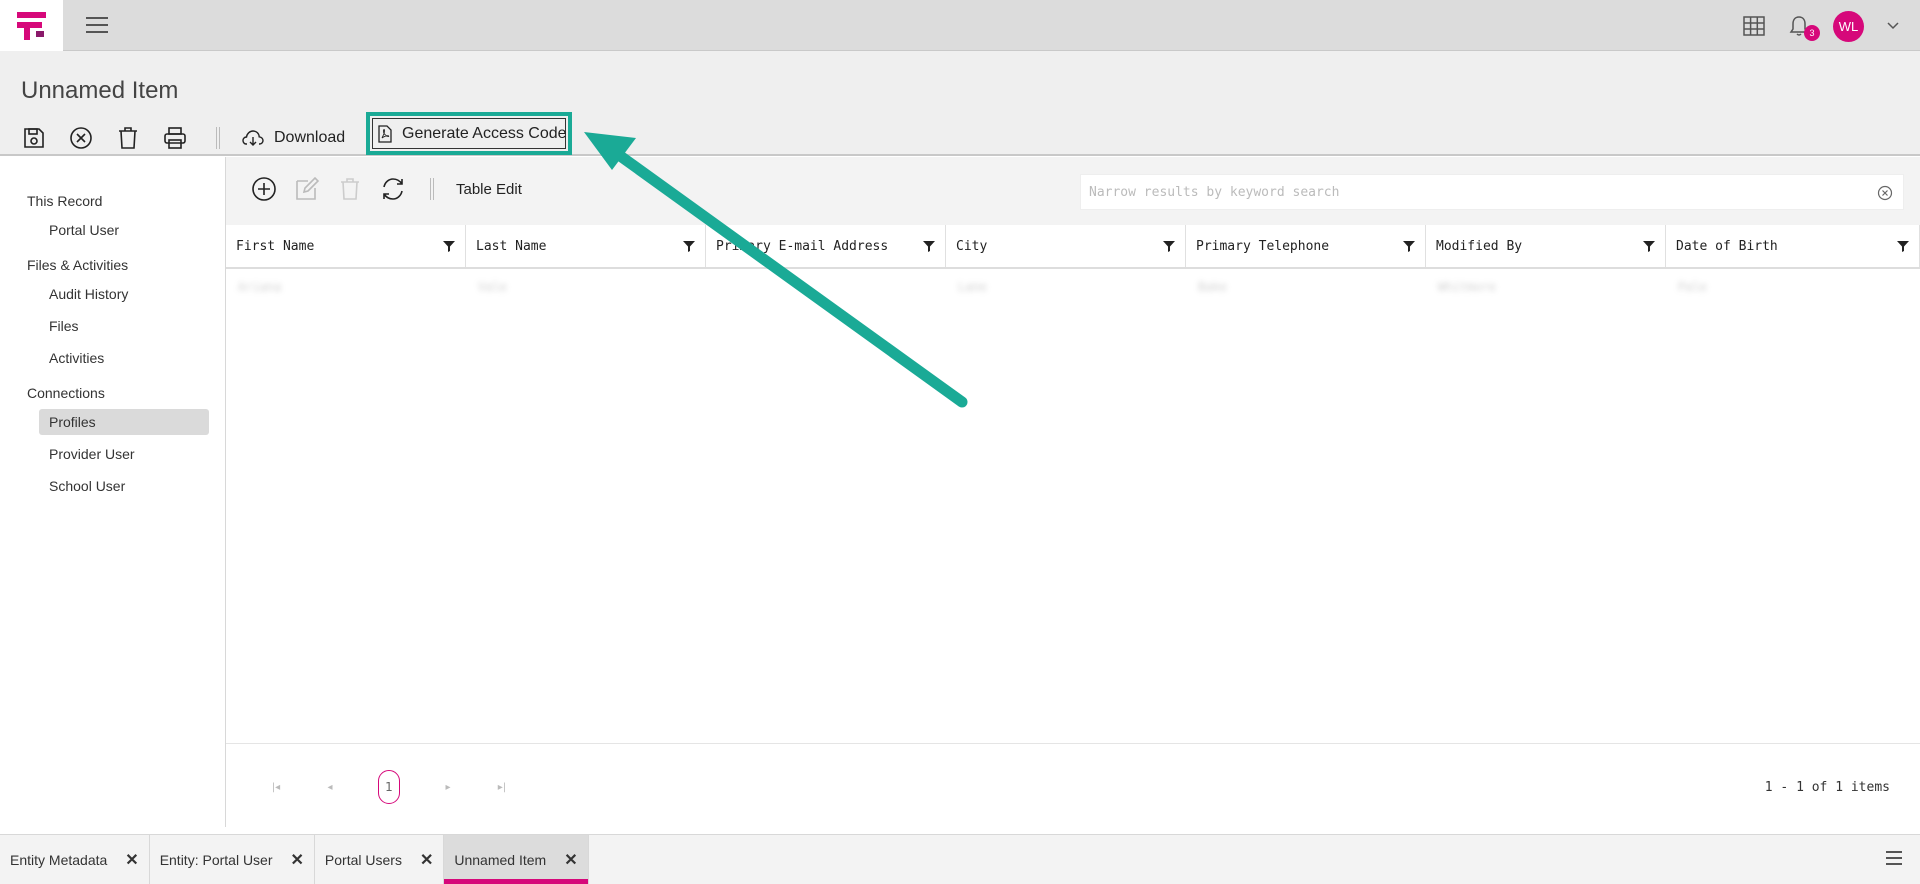 This screenshot has width=1920, height=884. I want to click on column-date-of-birth: Date of Birth, so click(1793, 246).